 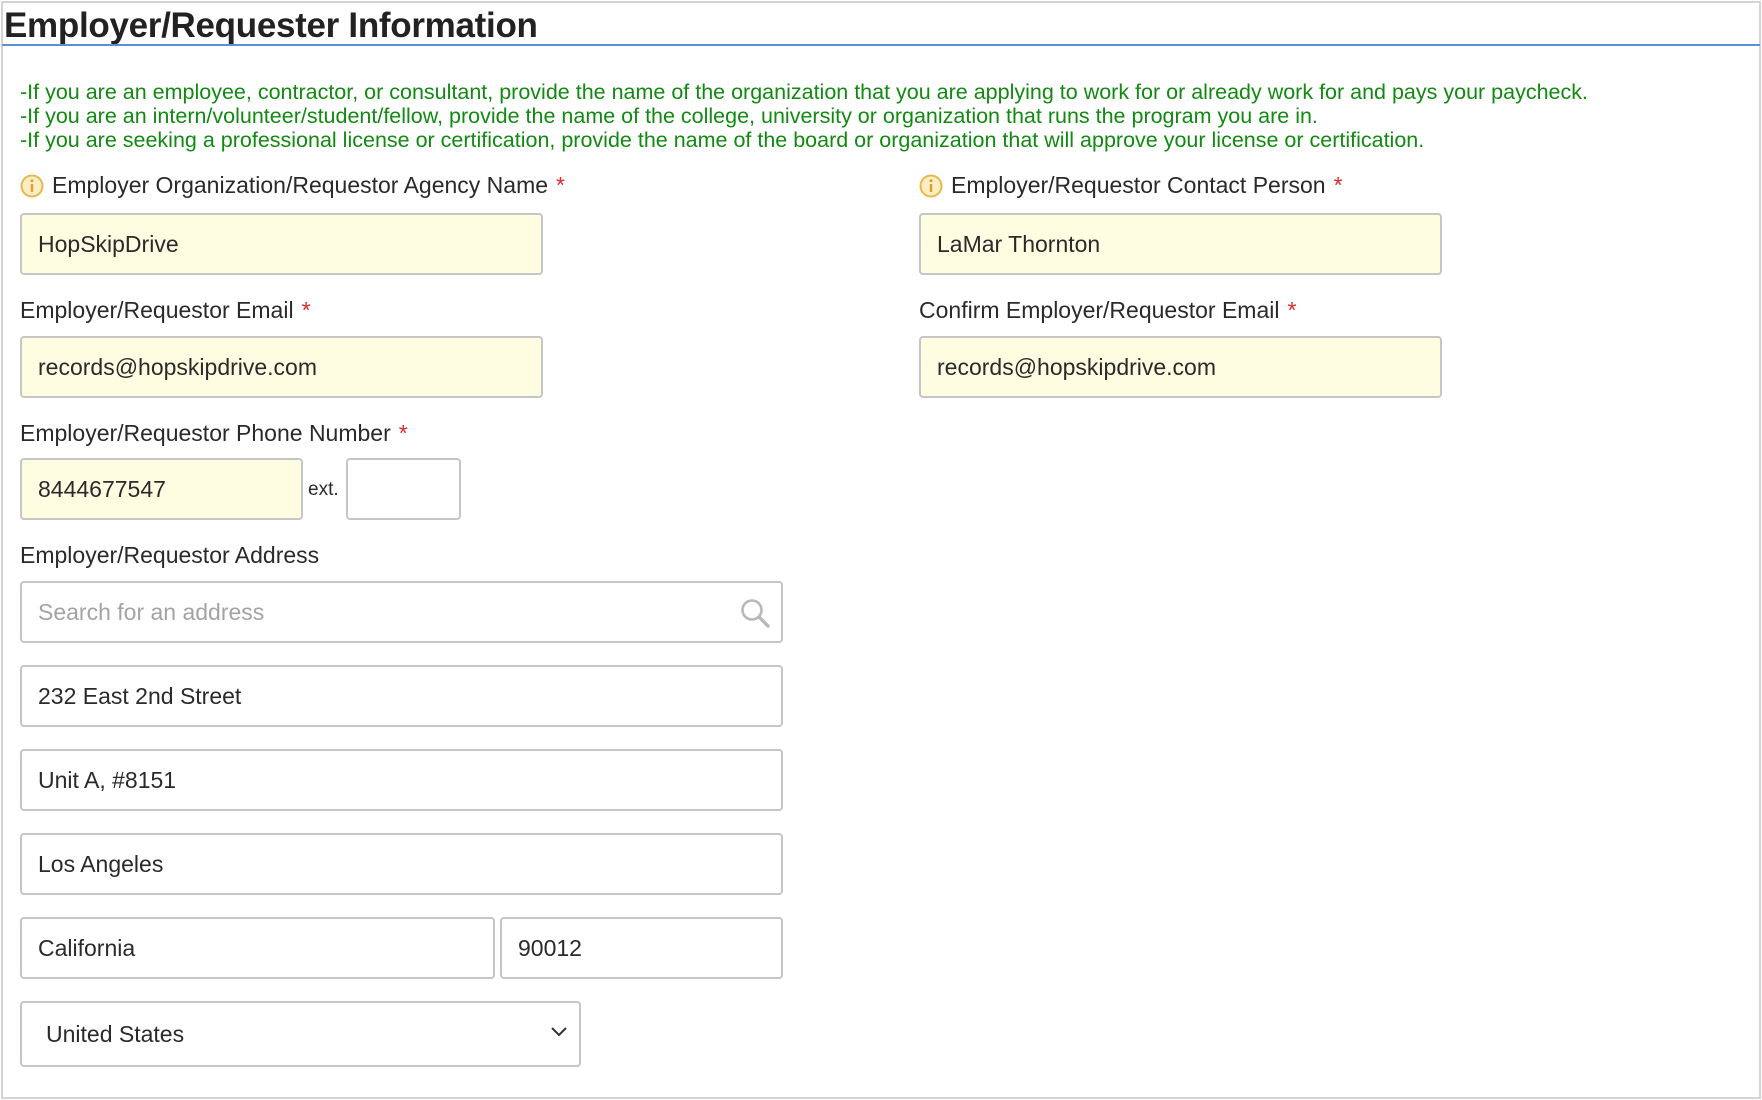 What do you see at coordinates (1019, 243) in the screenshot?
I see `contact-person-value: LaMar Thornton` at bounding box center [1019, 243].